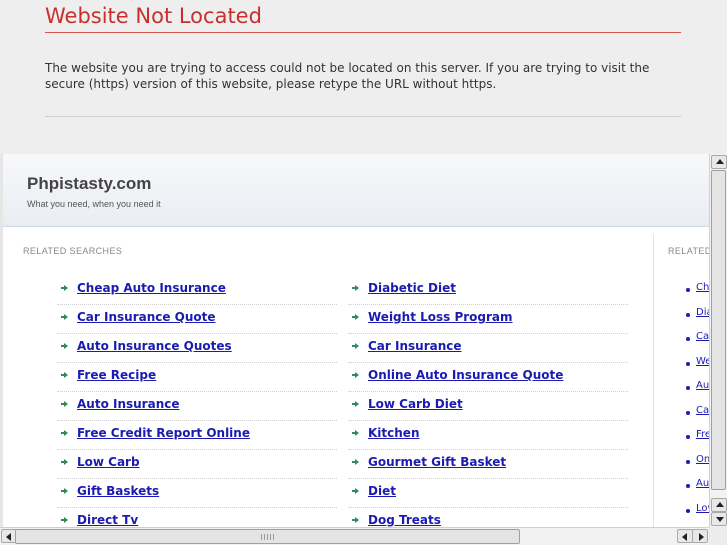 The width and height of the screenshot is (727, 545). What do you see at coordinates (73, 251) in the screenshot?
I see `related-searches-label: RELATED SEARCHES` at bounding box center [73, 251].